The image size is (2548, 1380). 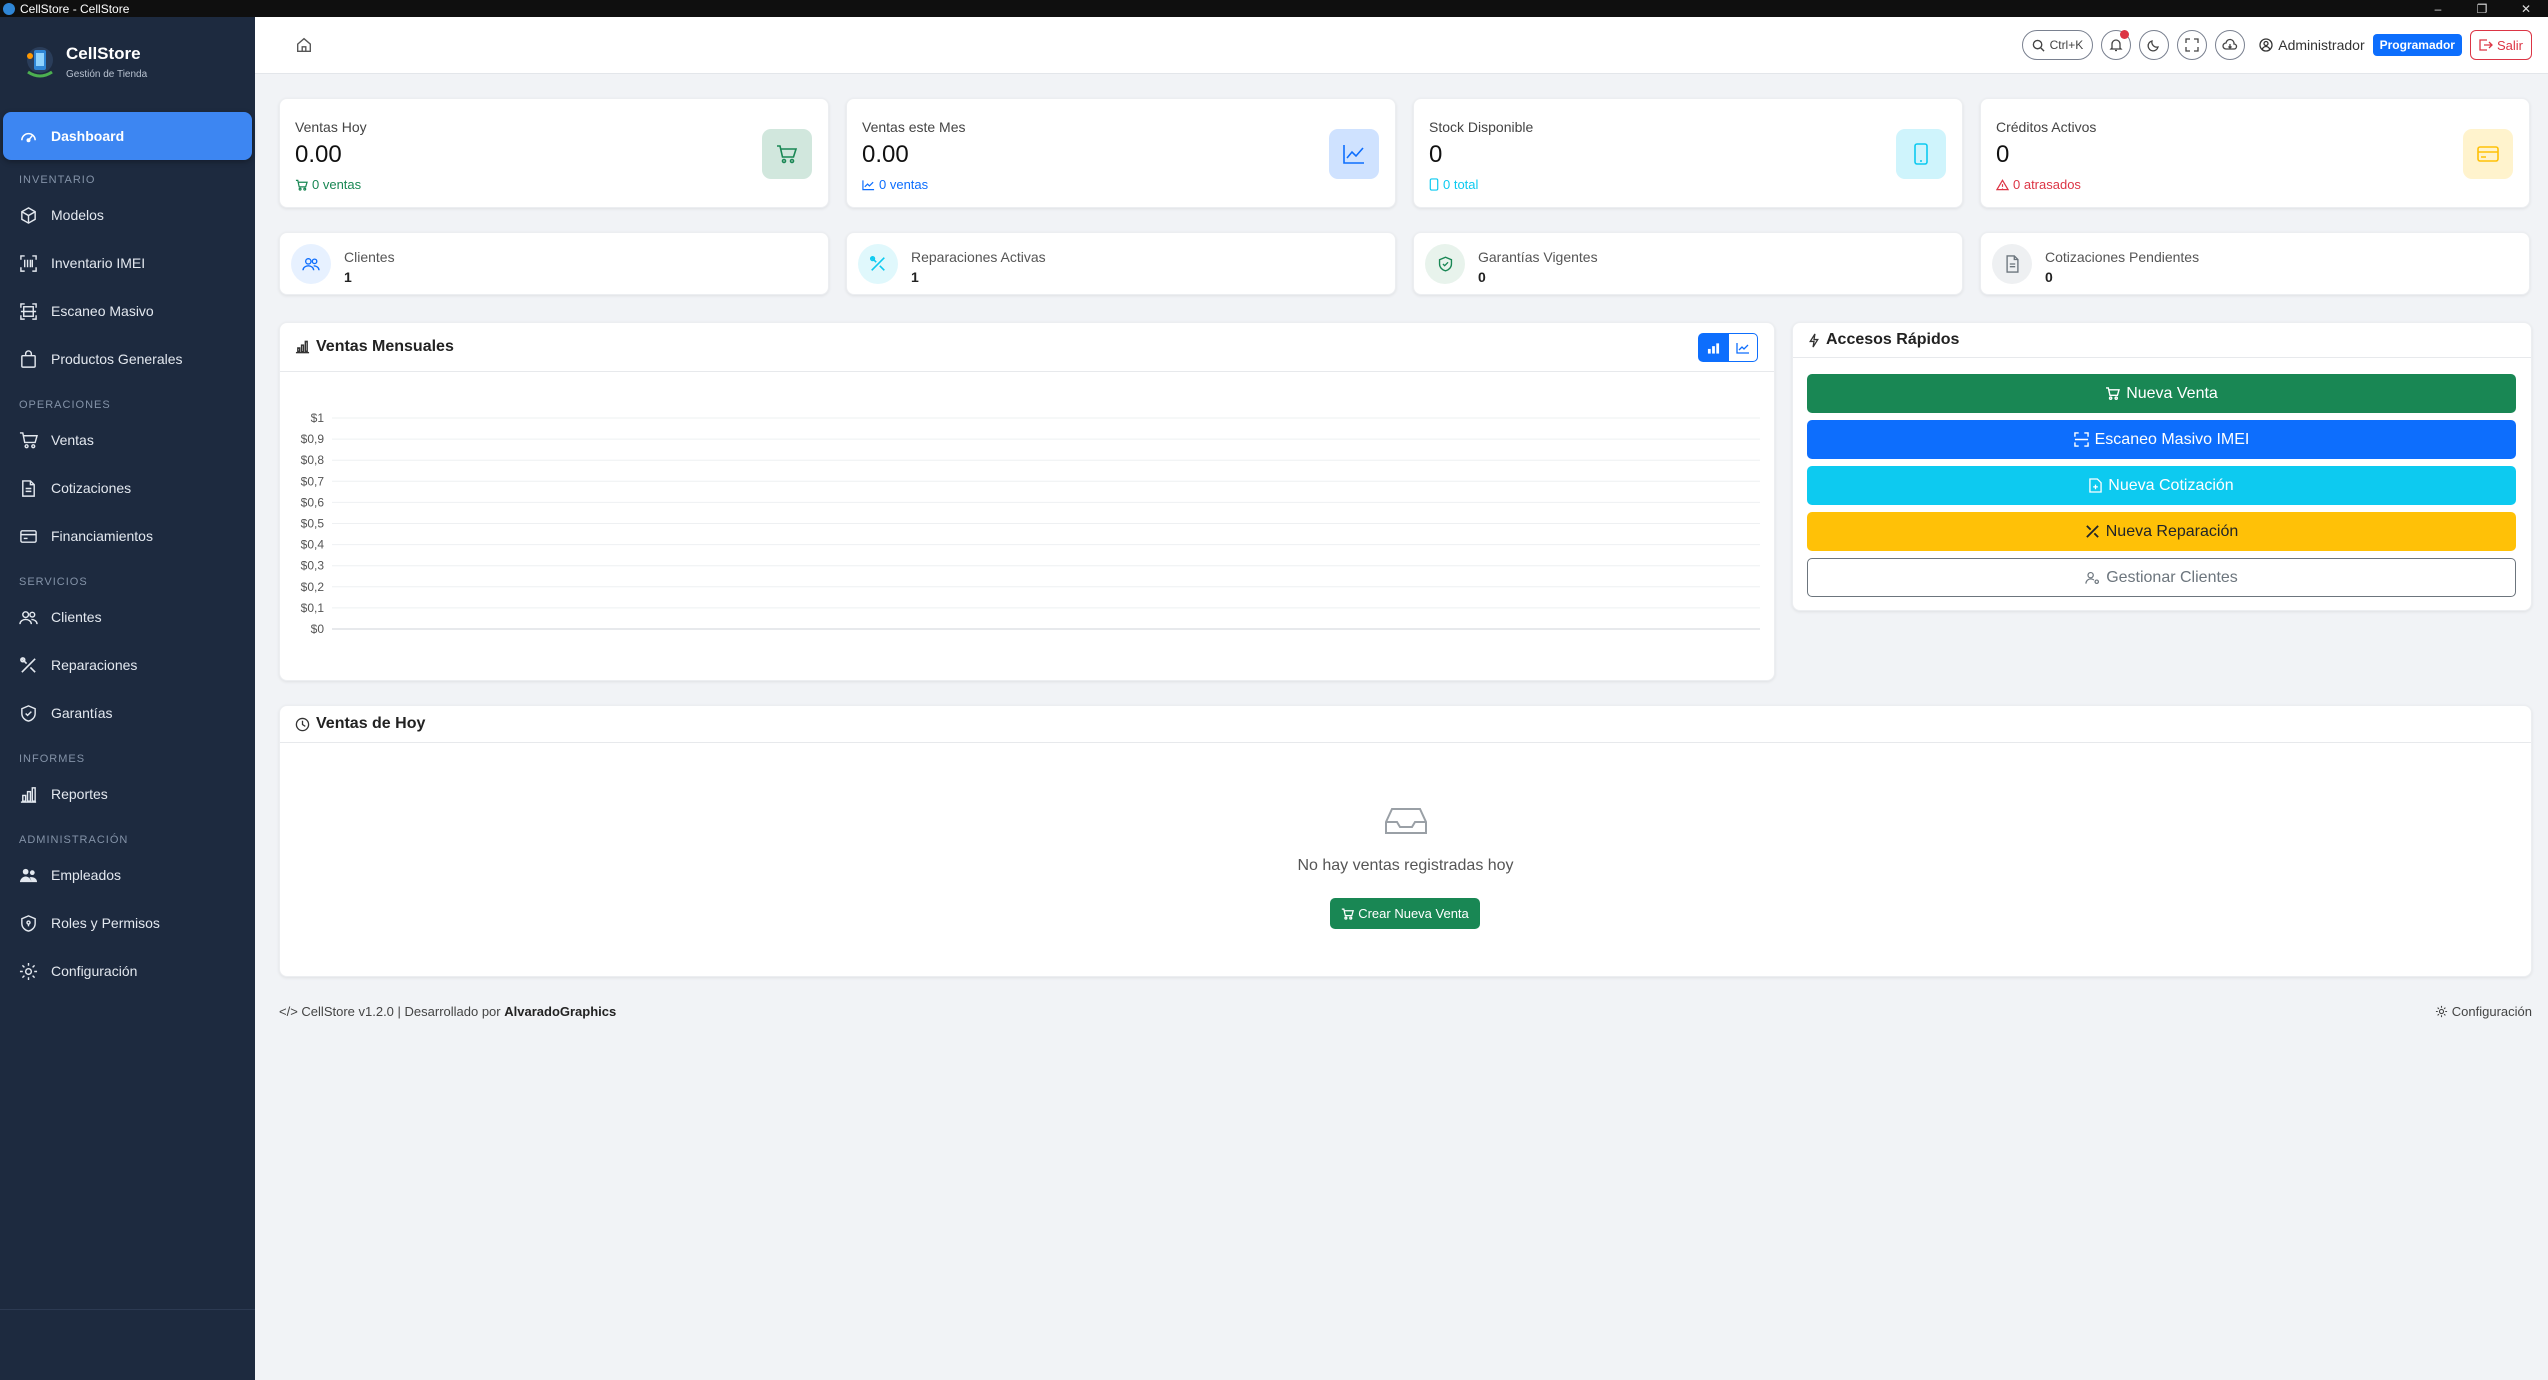 What do you see at coordinates (28, 923) in the screenshot?
I see `shield-lock-icon` at bounding box center [28, 923].